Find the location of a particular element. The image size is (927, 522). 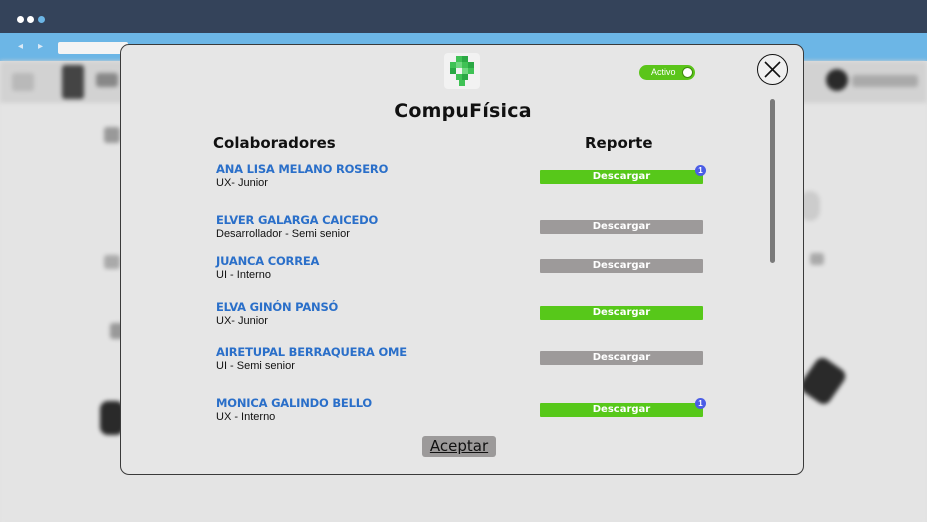

collaborator-row: ELVA GINÓN PANSÓ UX- Junior Descargar is located at coordinates (463, 320).